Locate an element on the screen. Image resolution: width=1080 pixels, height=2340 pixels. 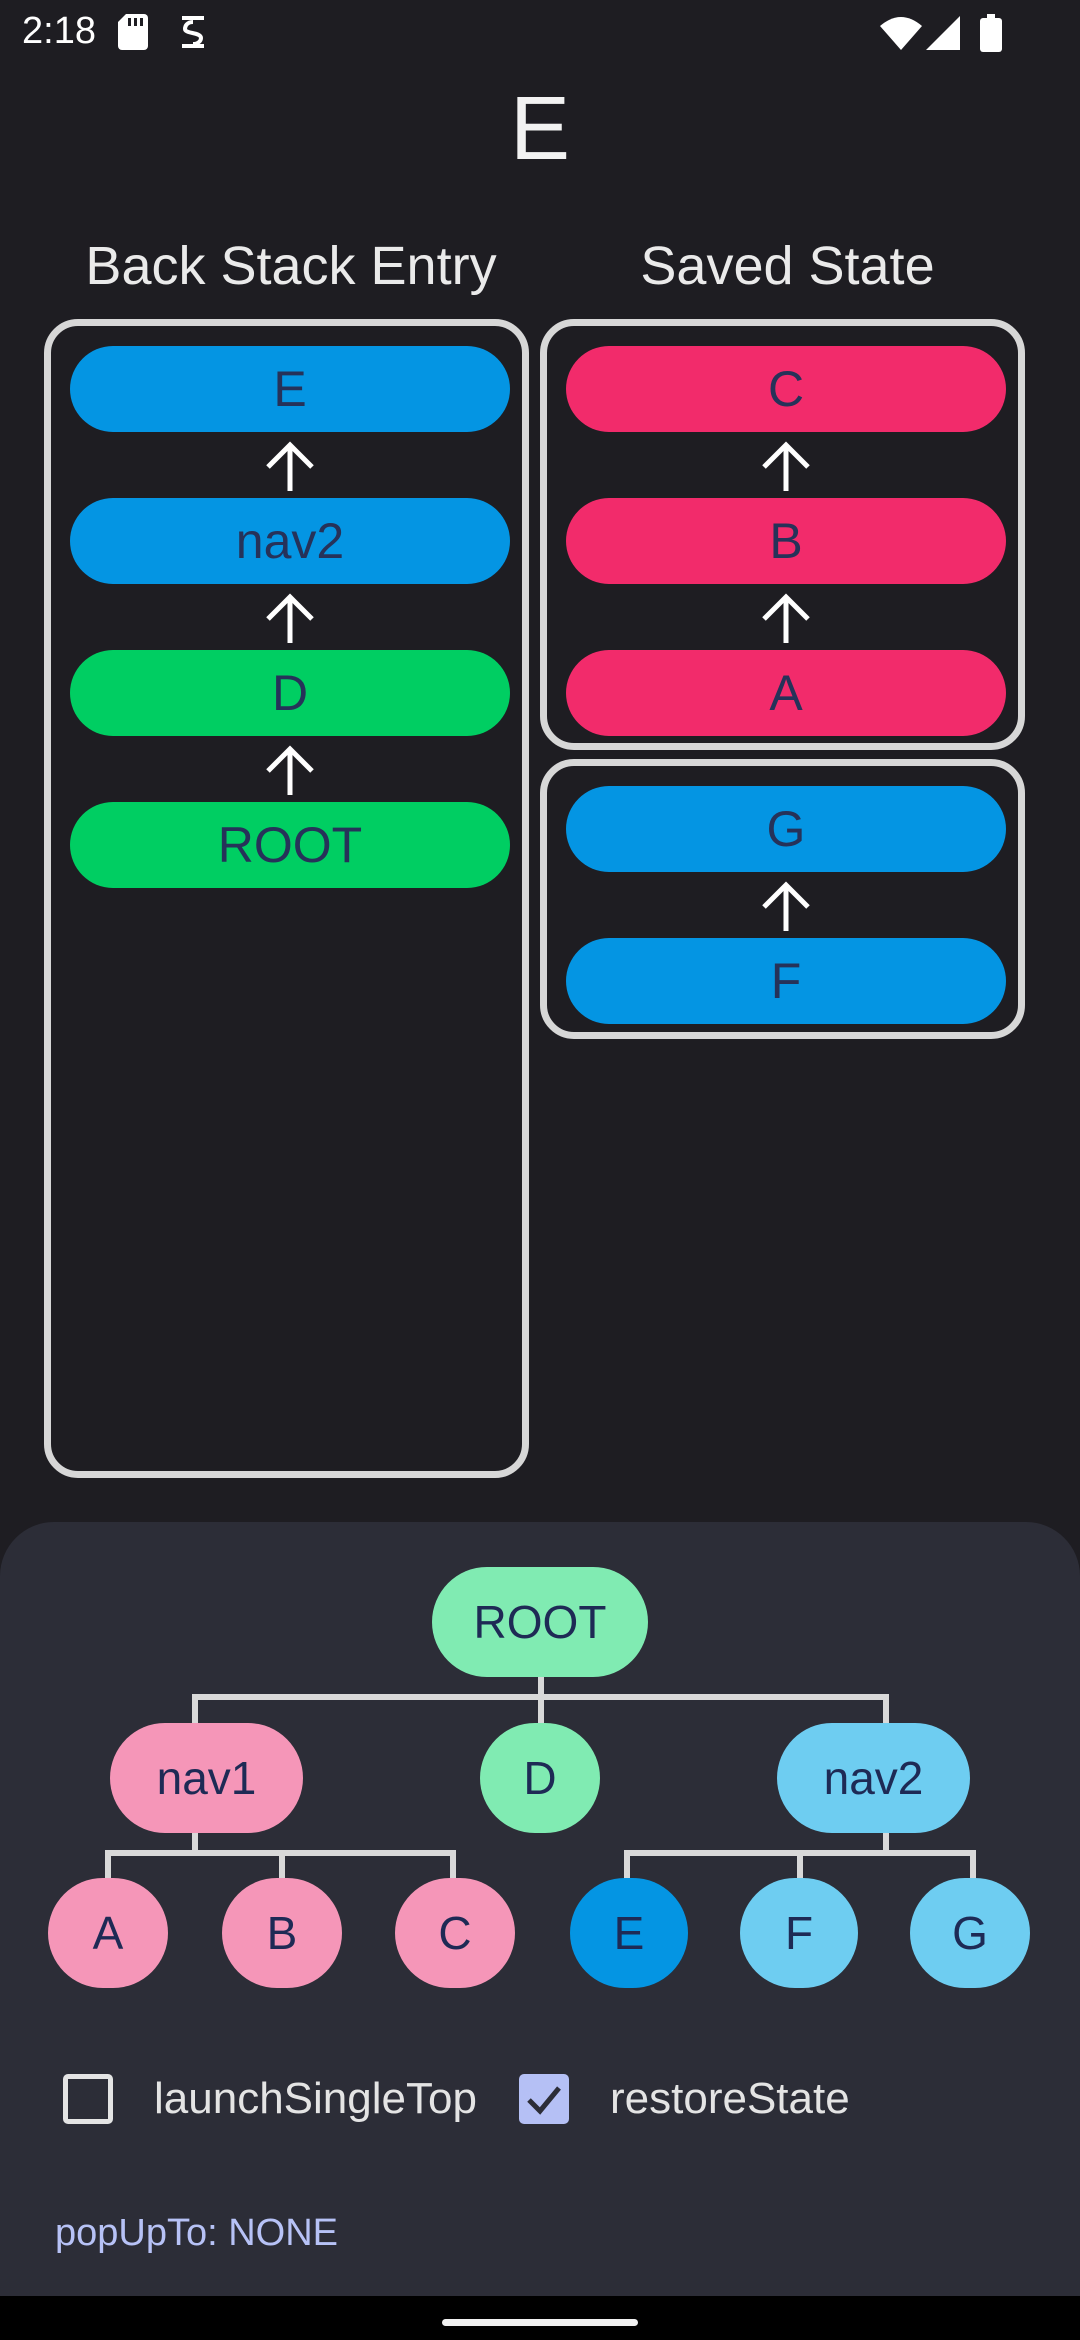
saved-state-entry-a: A is located at coordinates (786, 693).